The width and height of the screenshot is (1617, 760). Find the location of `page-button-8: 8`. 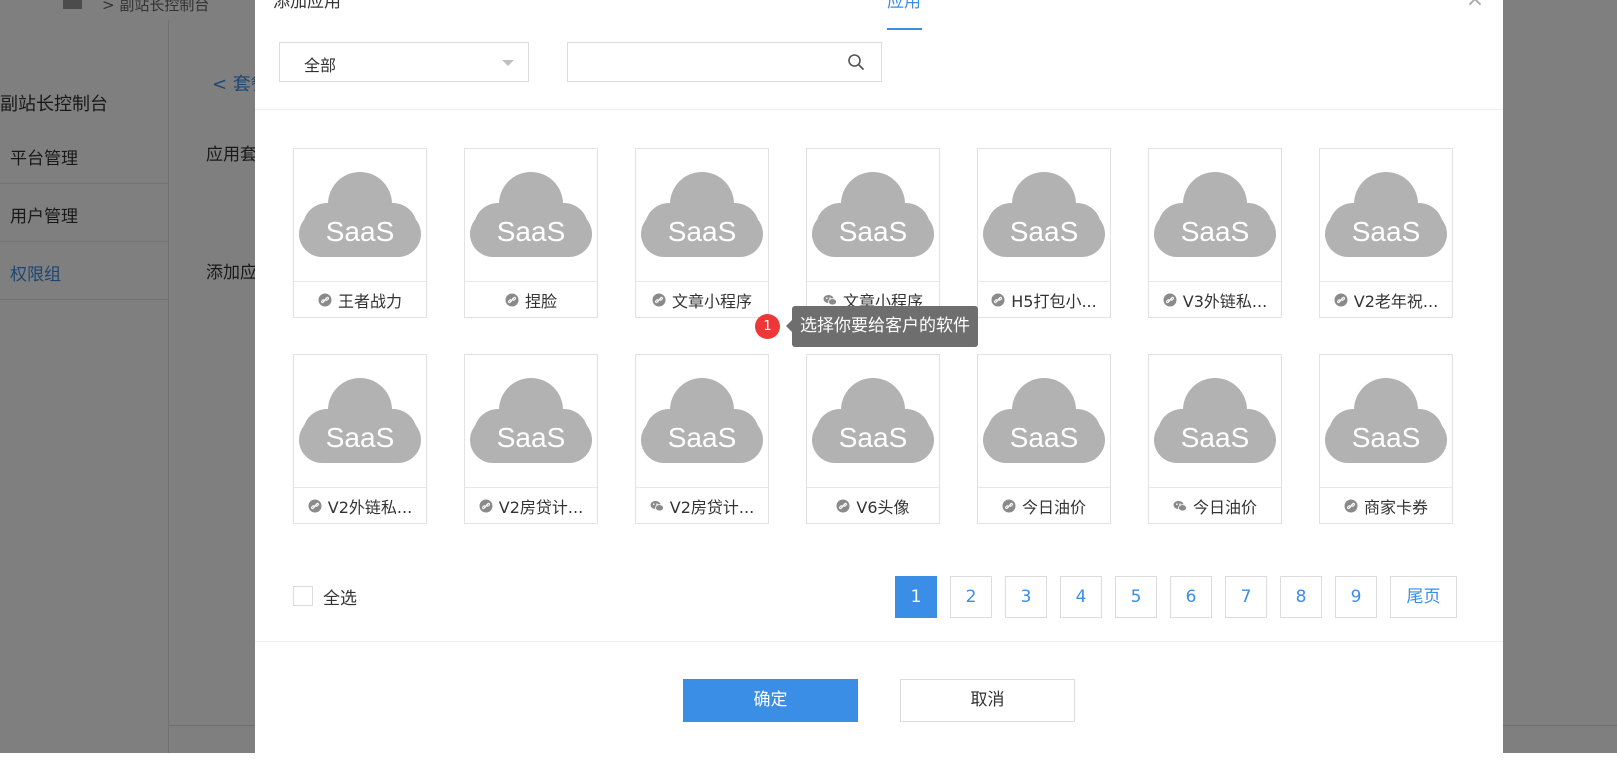

page-button-8: 8 is located at coordinates (1301, 597).